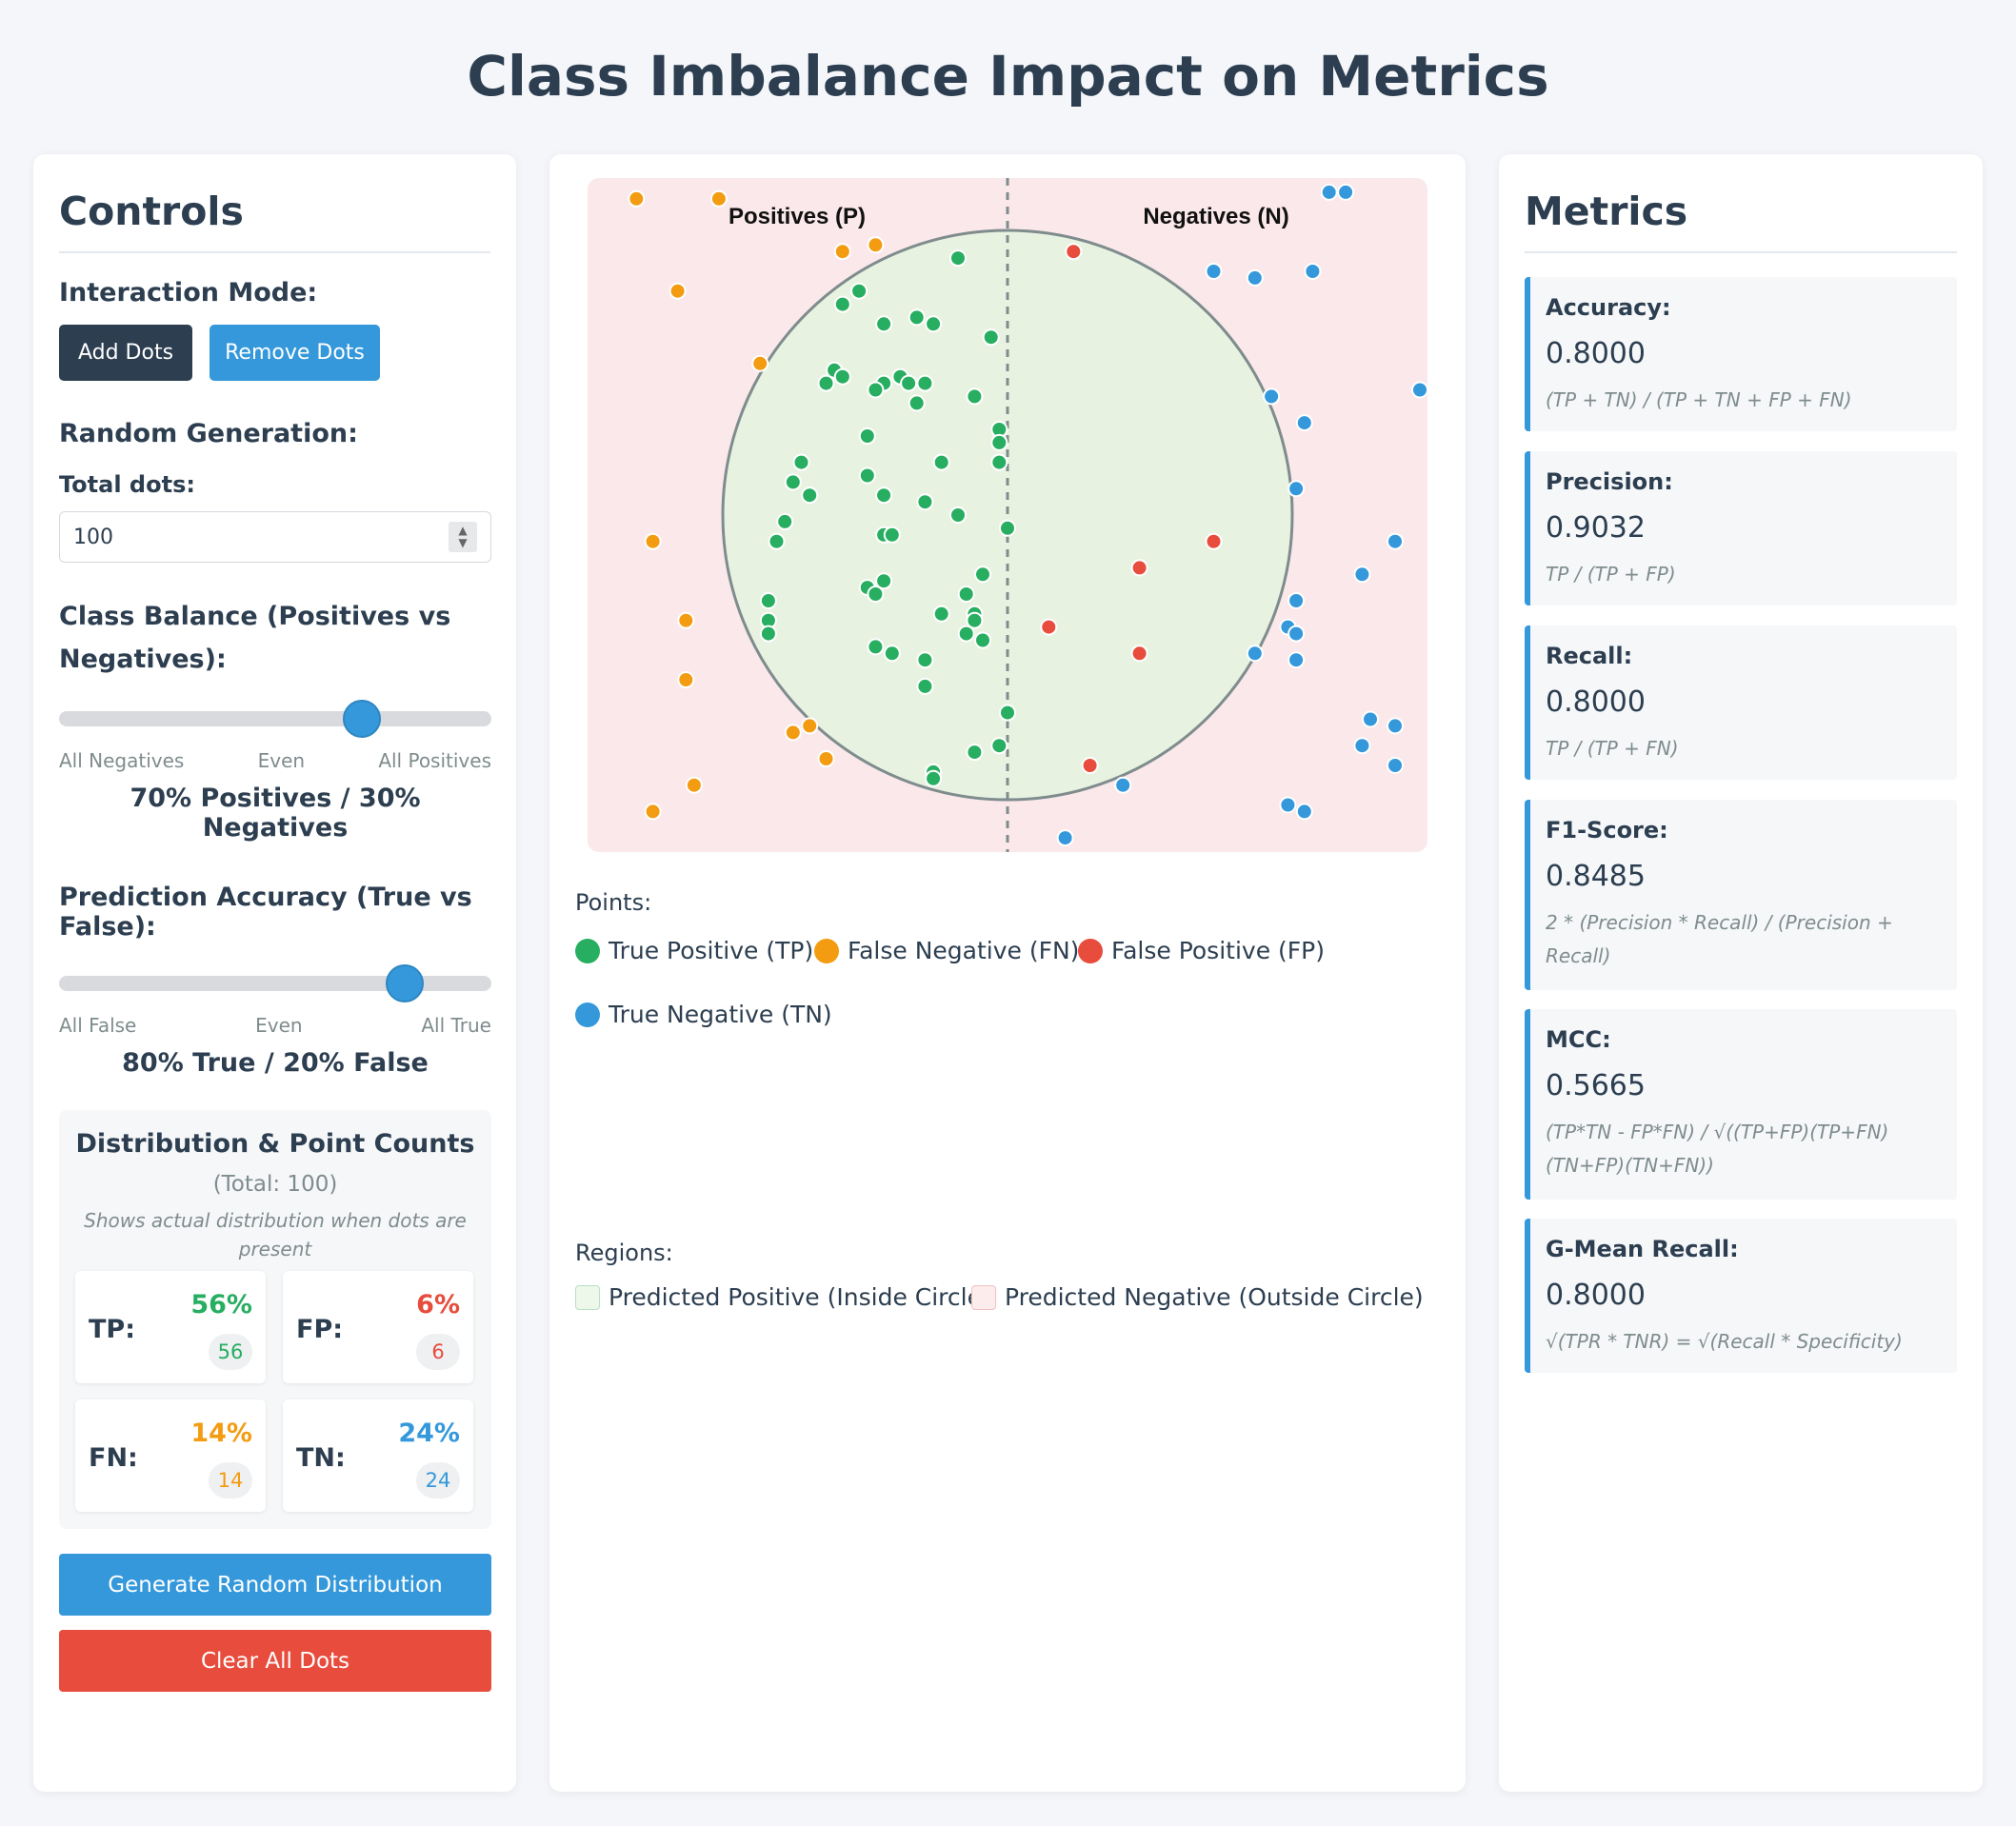  Describe the element at coordinates (275, 1661) in the screenshot. I see `clear-dots-button: Clear All Dots` at that location.